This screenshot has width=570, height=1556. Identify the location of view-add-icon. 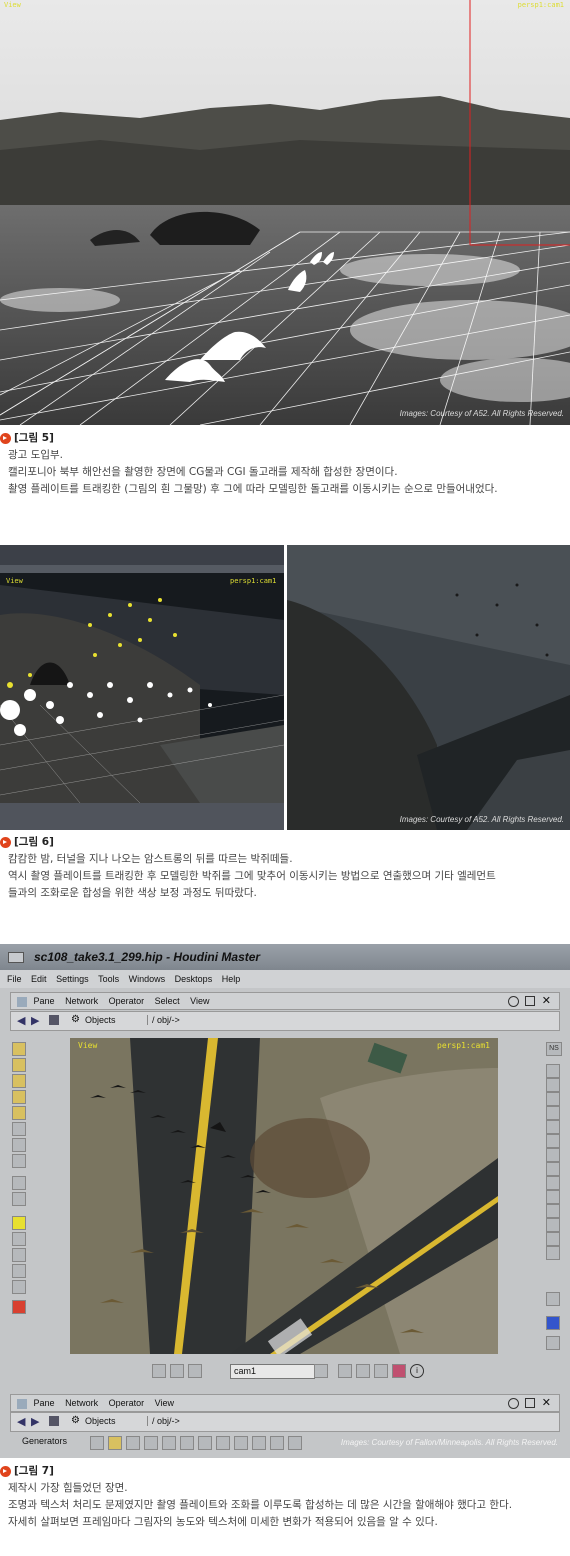
(553, 1343).